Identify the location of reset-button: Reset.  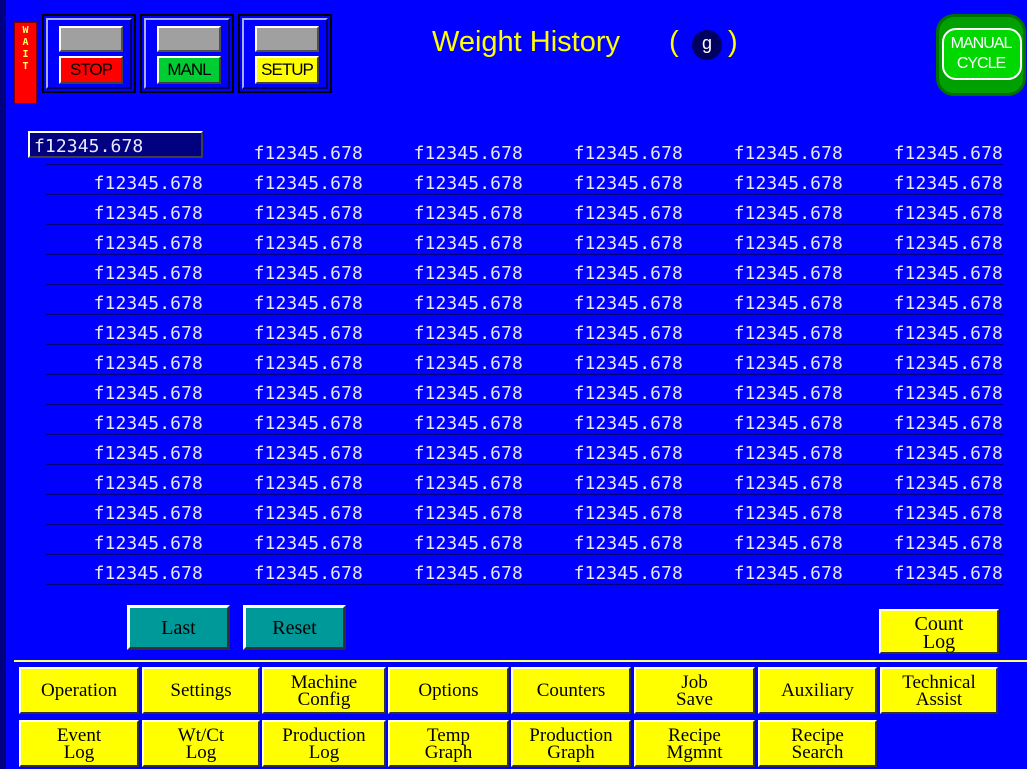
(294, 627).